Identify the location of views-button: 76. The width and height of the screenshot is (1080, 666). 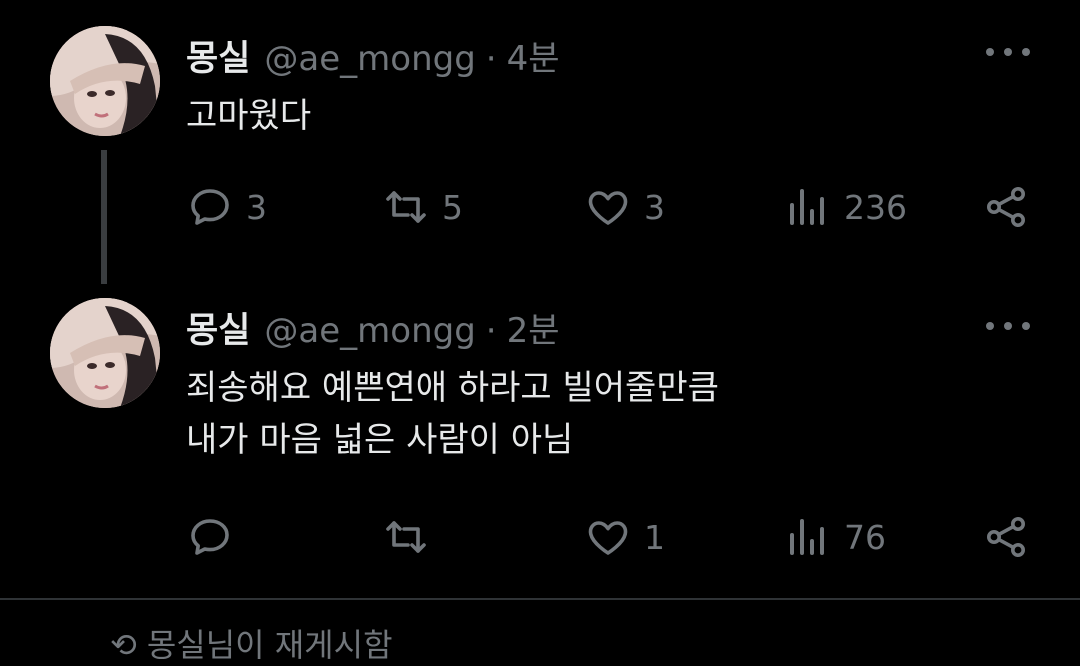
(835, 537).